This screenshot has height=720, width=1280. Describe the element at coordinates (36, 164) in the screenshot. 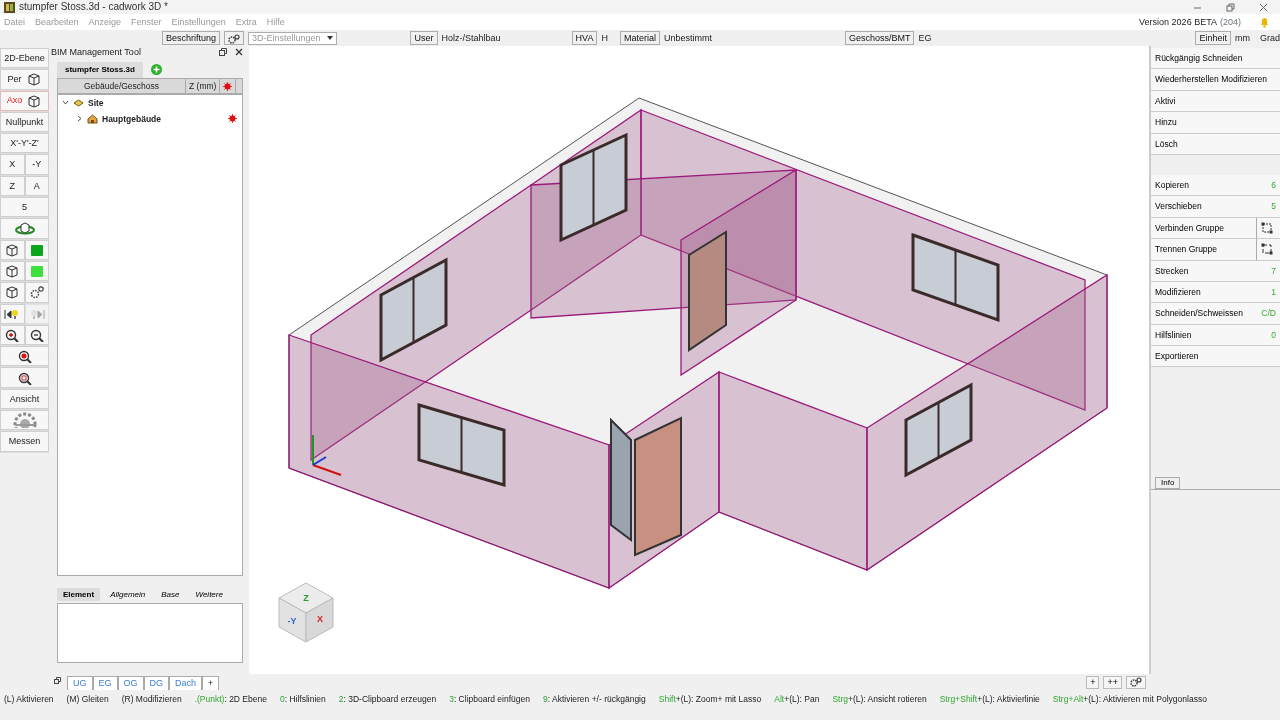

I see `tool-button: -Y` at that location.